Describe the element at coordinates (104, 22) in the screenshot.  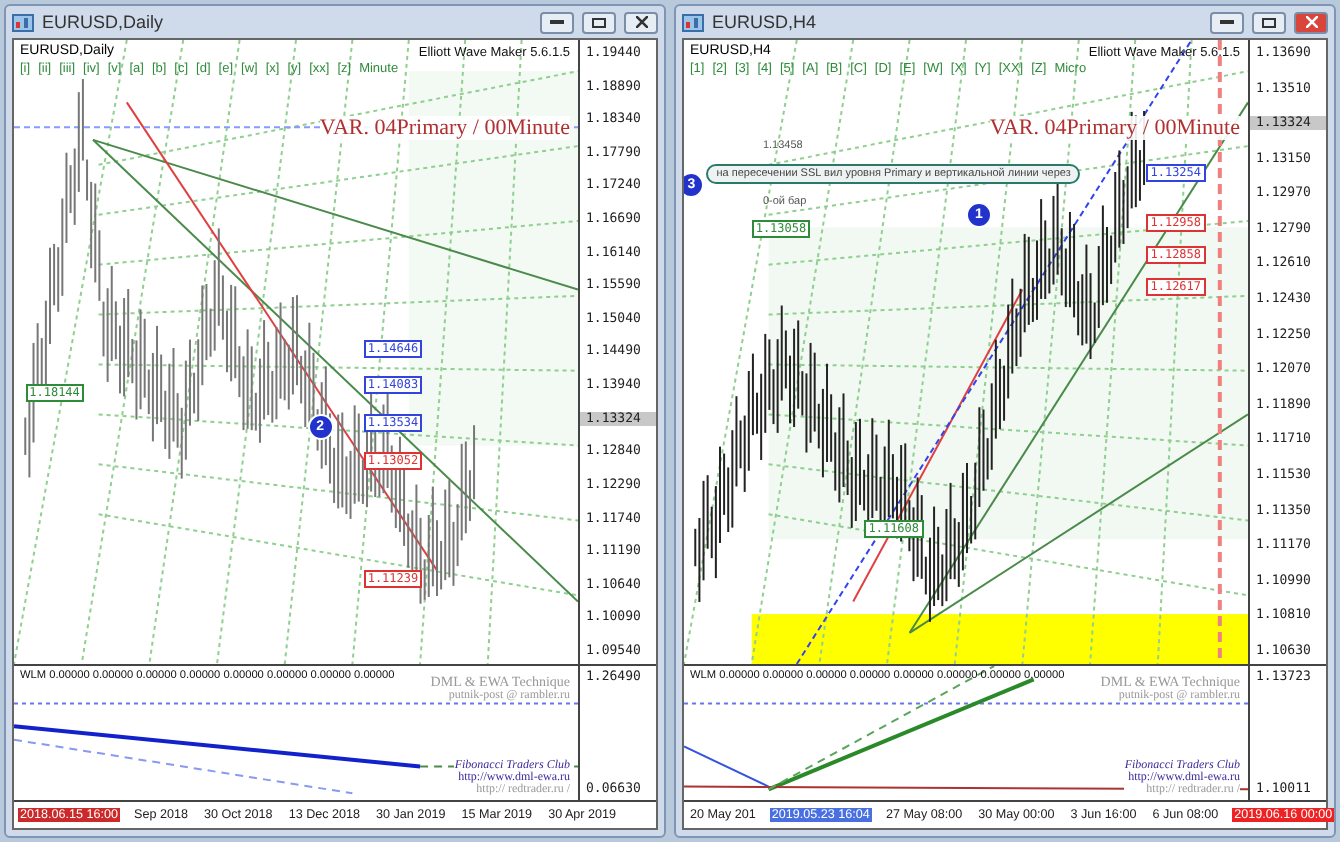
I see `window-title: EURUSD,Daily` at that location.